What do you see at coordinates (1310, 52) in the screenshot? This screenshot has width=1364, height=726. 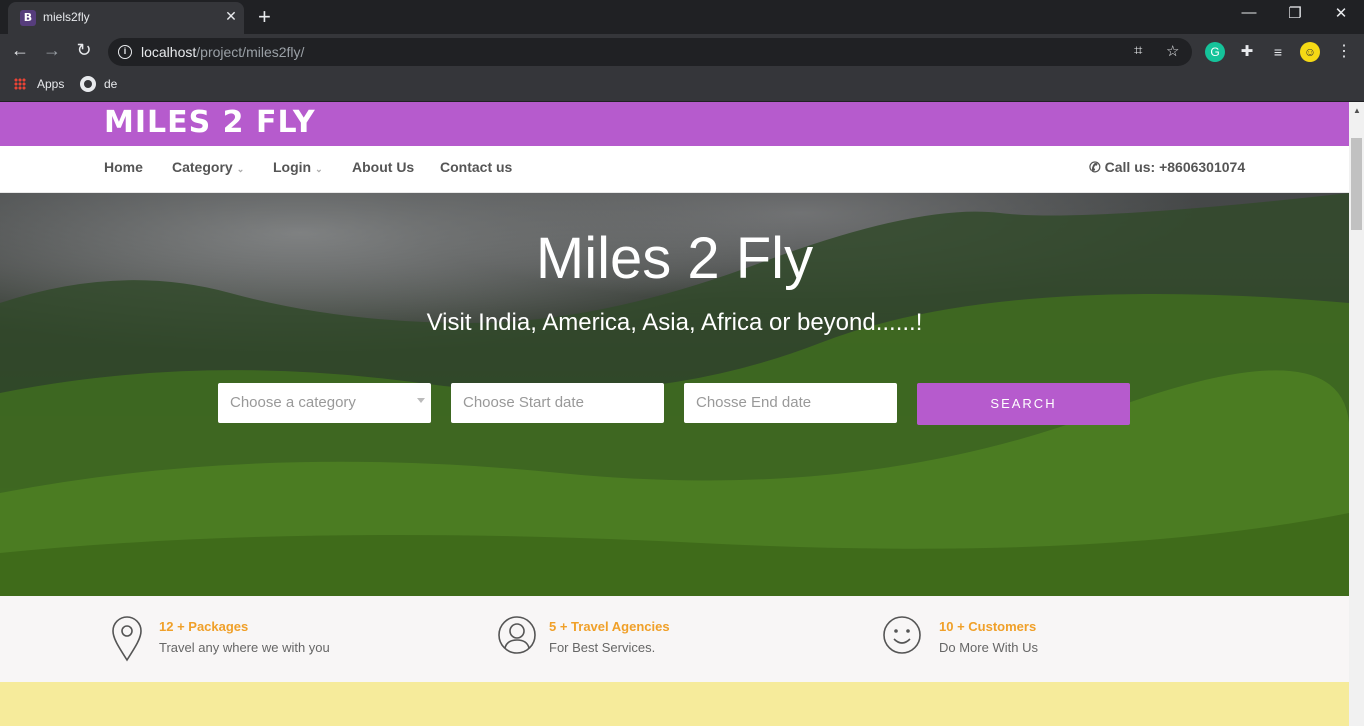 I see `profile-avatar-icon: ☺` at bounding box center [1310, 52].